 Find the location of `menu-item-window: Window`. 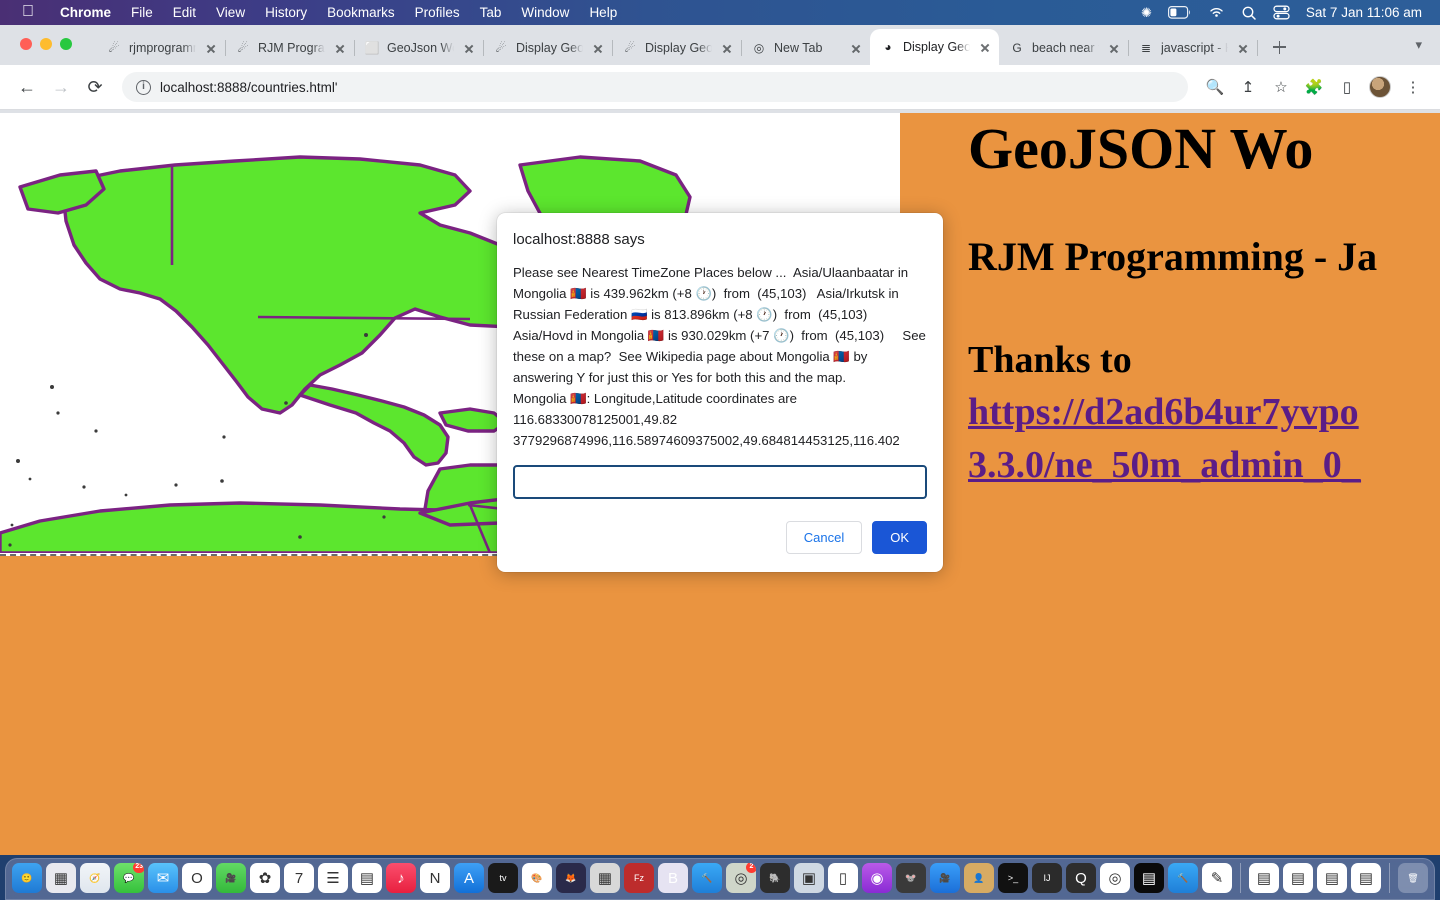

menu-item-window: Window is located at coordinates (545, 12).